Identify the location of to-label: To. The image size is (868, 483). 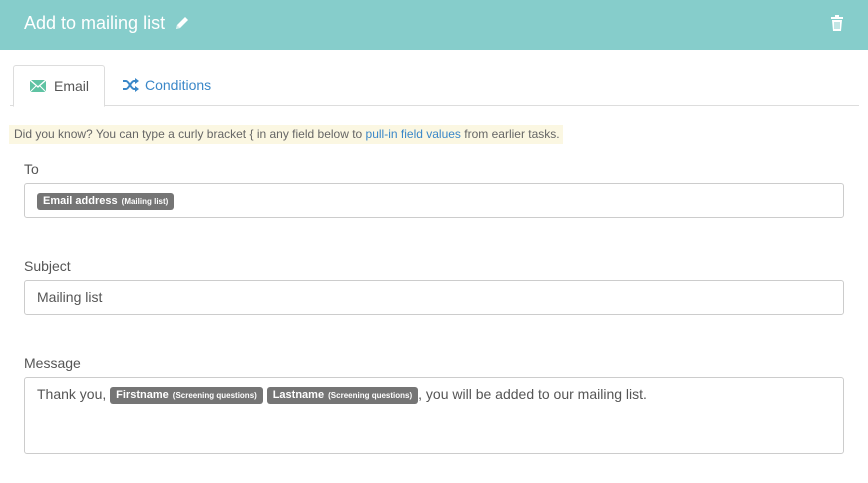
(31, 169).